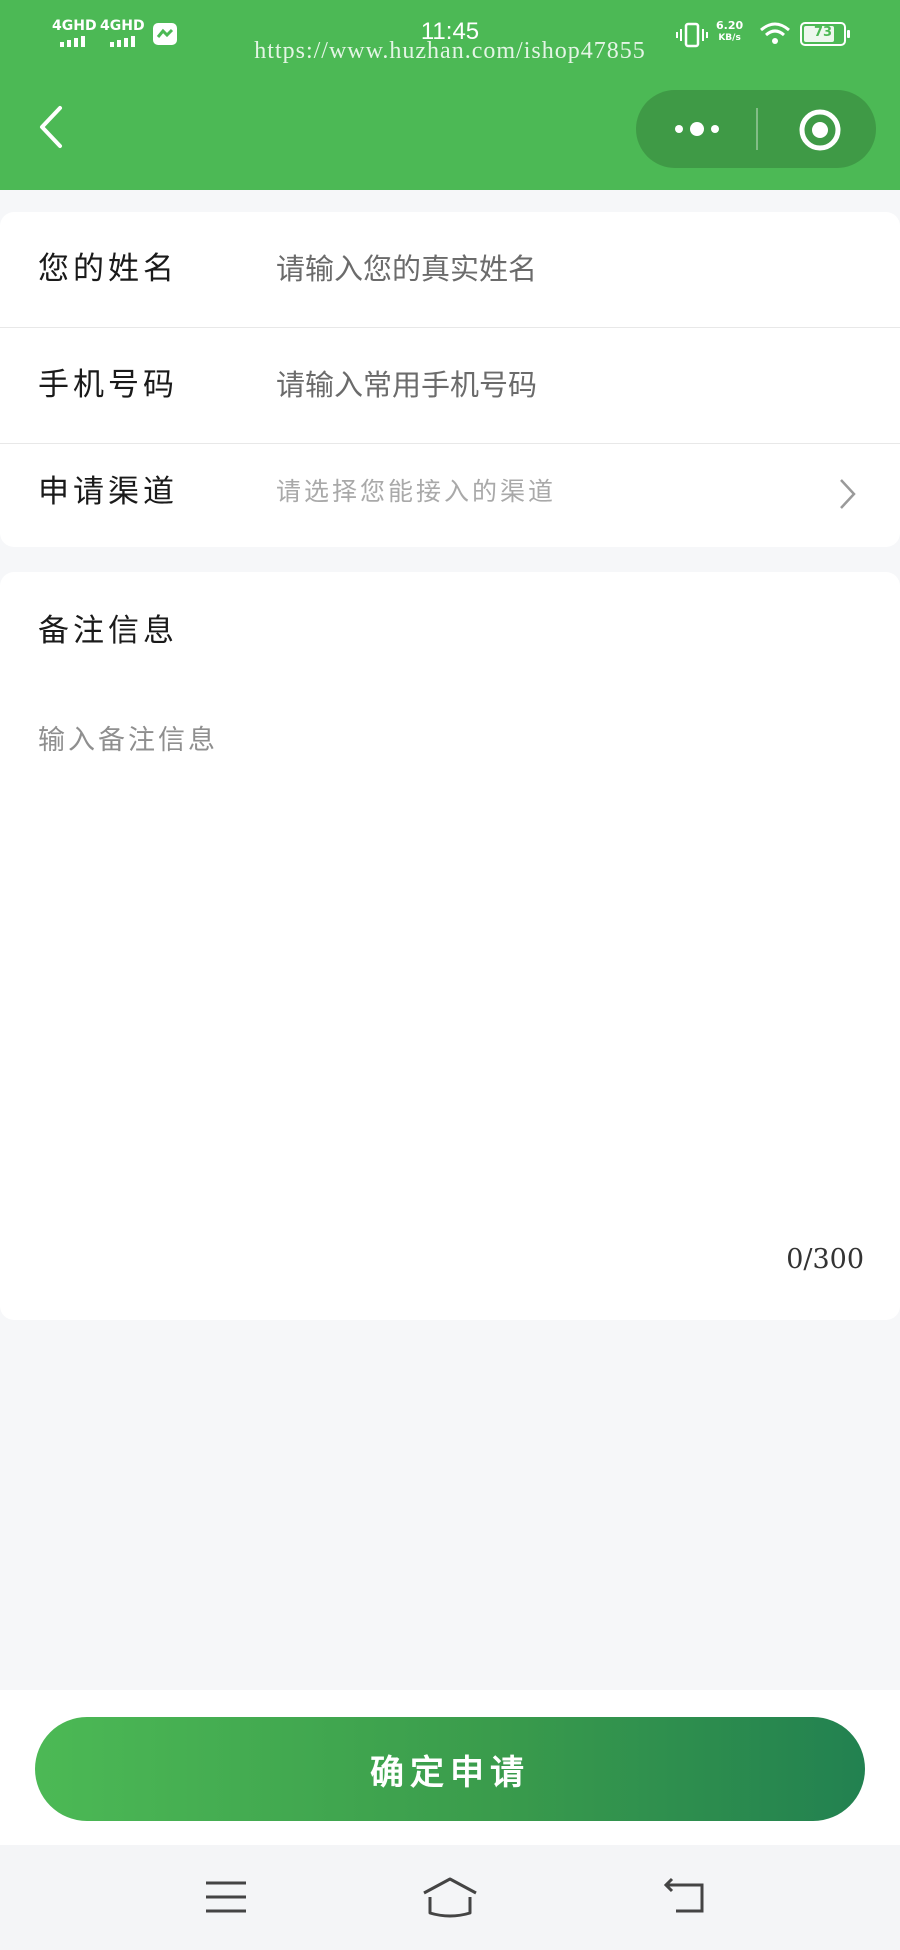 The width and height of the screenshot is (900, 1950). I want to click on phone-row: 手机号码 请输入常用手机号码, so click(450, 385).